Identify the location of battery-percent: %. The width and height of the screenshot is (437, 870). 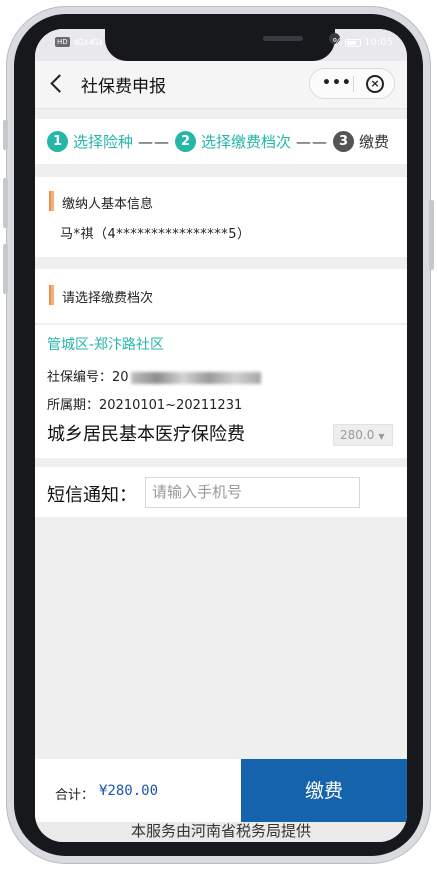
(337, 42).